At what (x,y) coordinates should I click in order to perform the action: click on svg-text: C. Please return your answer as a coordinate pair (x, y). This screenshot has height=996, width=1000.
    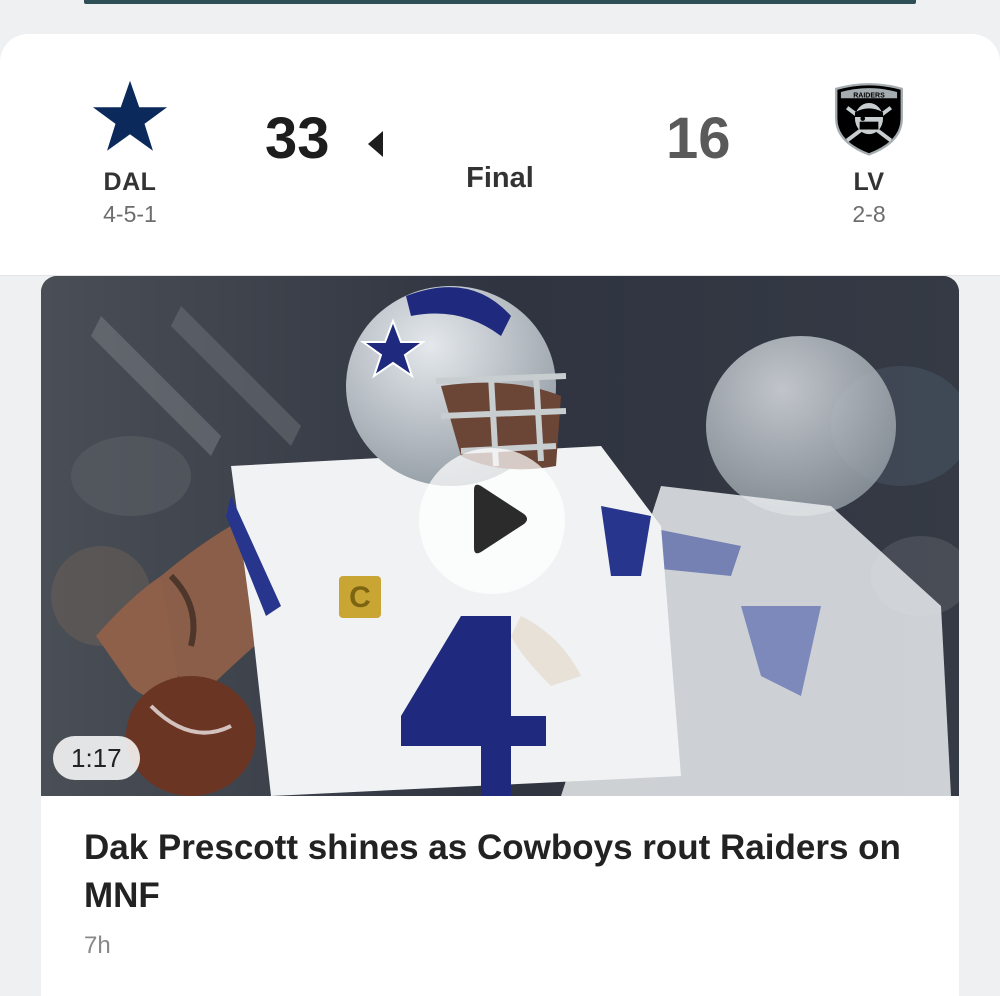
    Looking at the image, I should click on (360, 597).